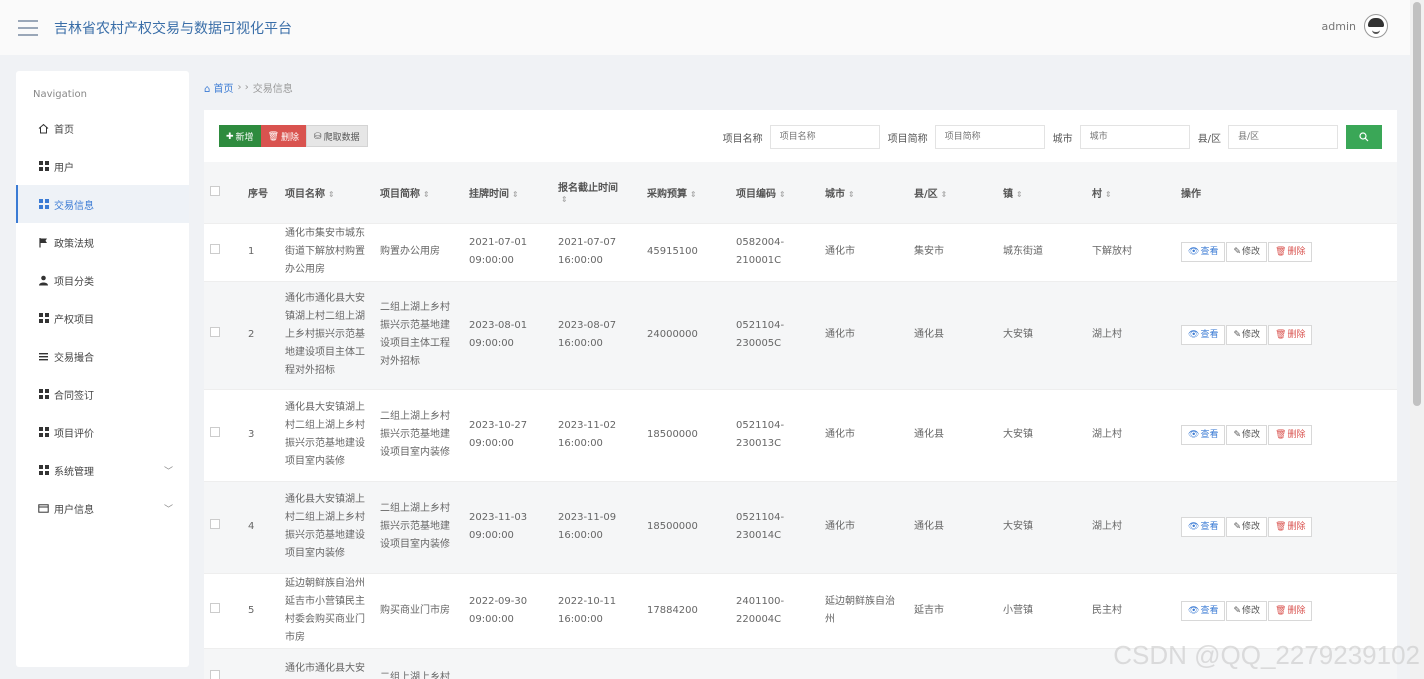 This screenshot has width=1424, height=679. What do you see at coordinates (952, 192) in the screenshot?
I see `header-county: 县/区 ⇕` at bounding box center [952, 192].